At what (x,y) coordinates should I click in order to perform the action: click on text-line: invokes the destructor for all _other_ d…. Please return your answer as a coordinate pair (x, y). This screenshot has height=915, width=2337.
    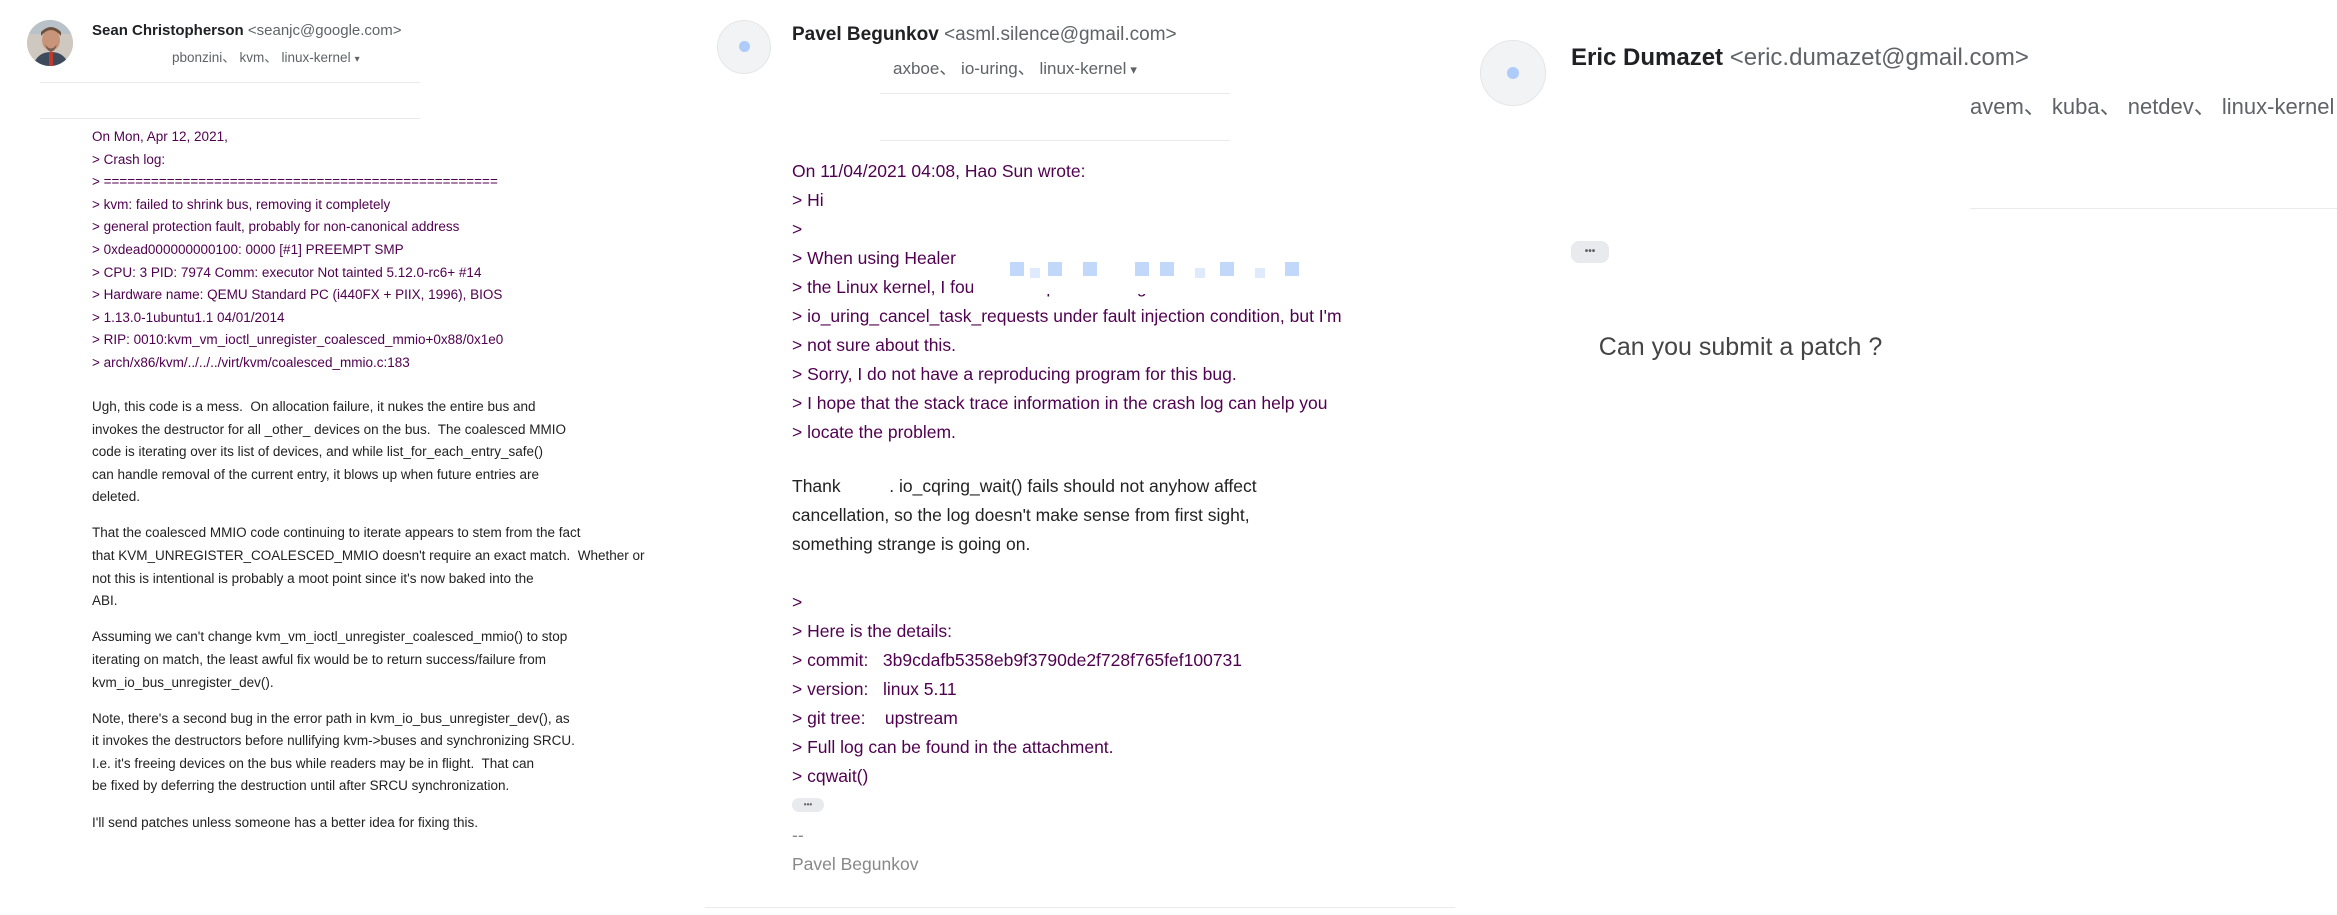
    Looking at the image, I should click on (329, 429).